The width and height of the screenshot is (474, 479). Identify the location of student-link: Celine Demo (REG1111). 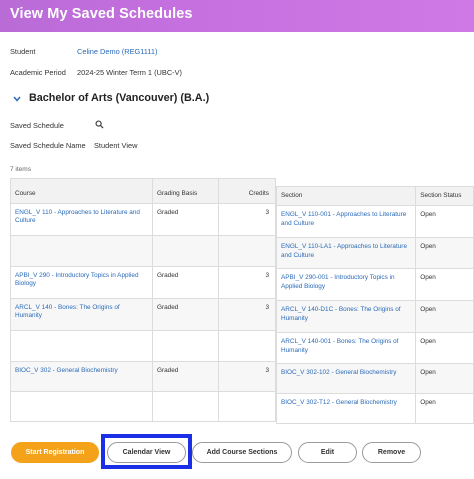
(117, 51).